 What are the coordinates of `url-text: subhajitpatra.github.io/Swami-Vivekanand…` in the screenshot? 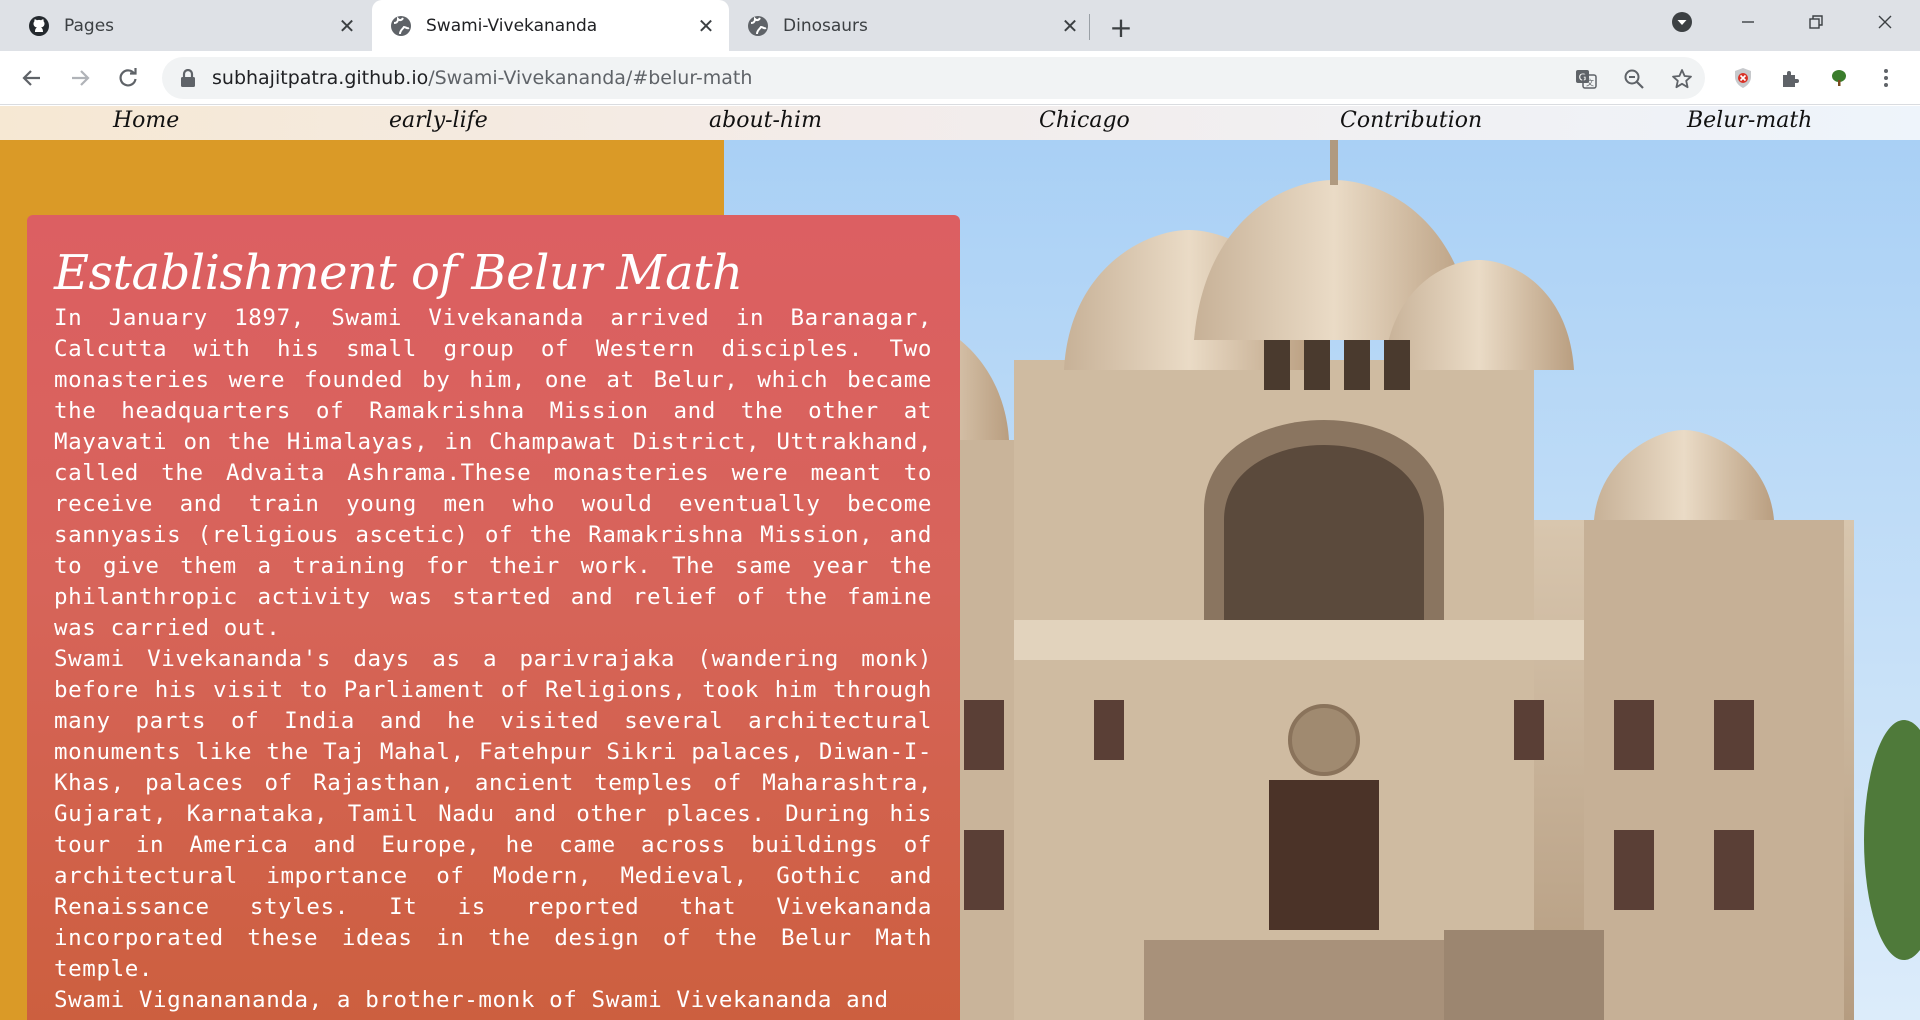 It's located at (482, 78).